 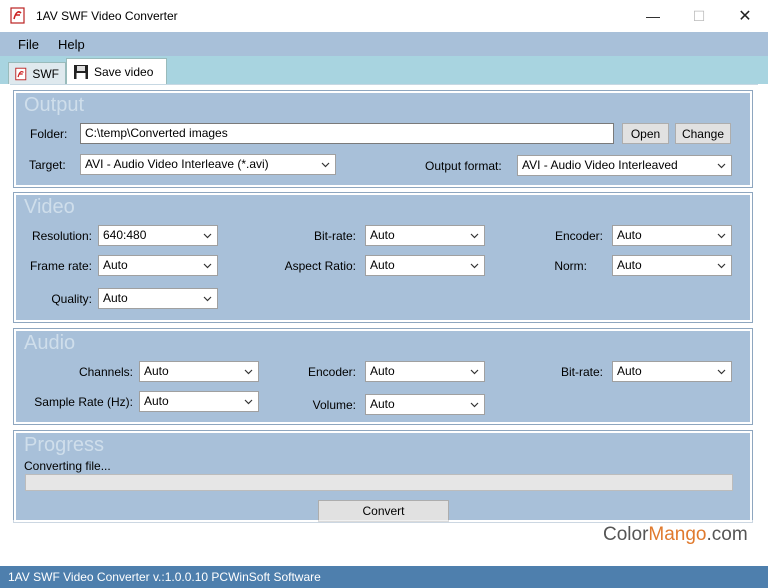 What do you see at coordinates (199, 401) in the screenshot?
I see `sample-rate-select: Auto` at bounding box center [199, 401].